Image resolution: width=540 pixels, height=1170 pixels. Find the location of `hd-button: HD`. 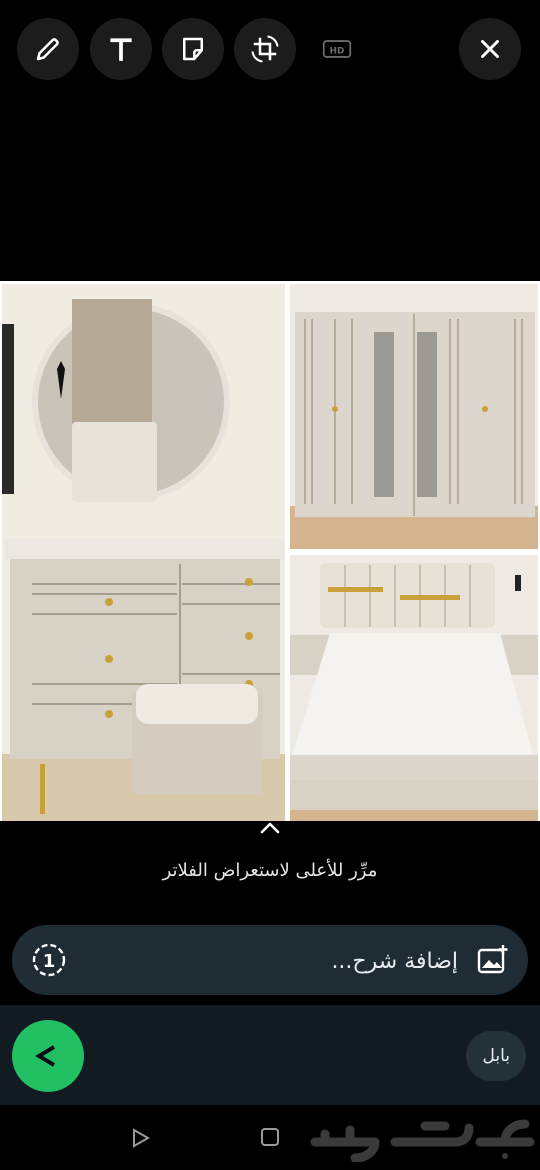

hd-button: HD is located at coordinates (337, 49).